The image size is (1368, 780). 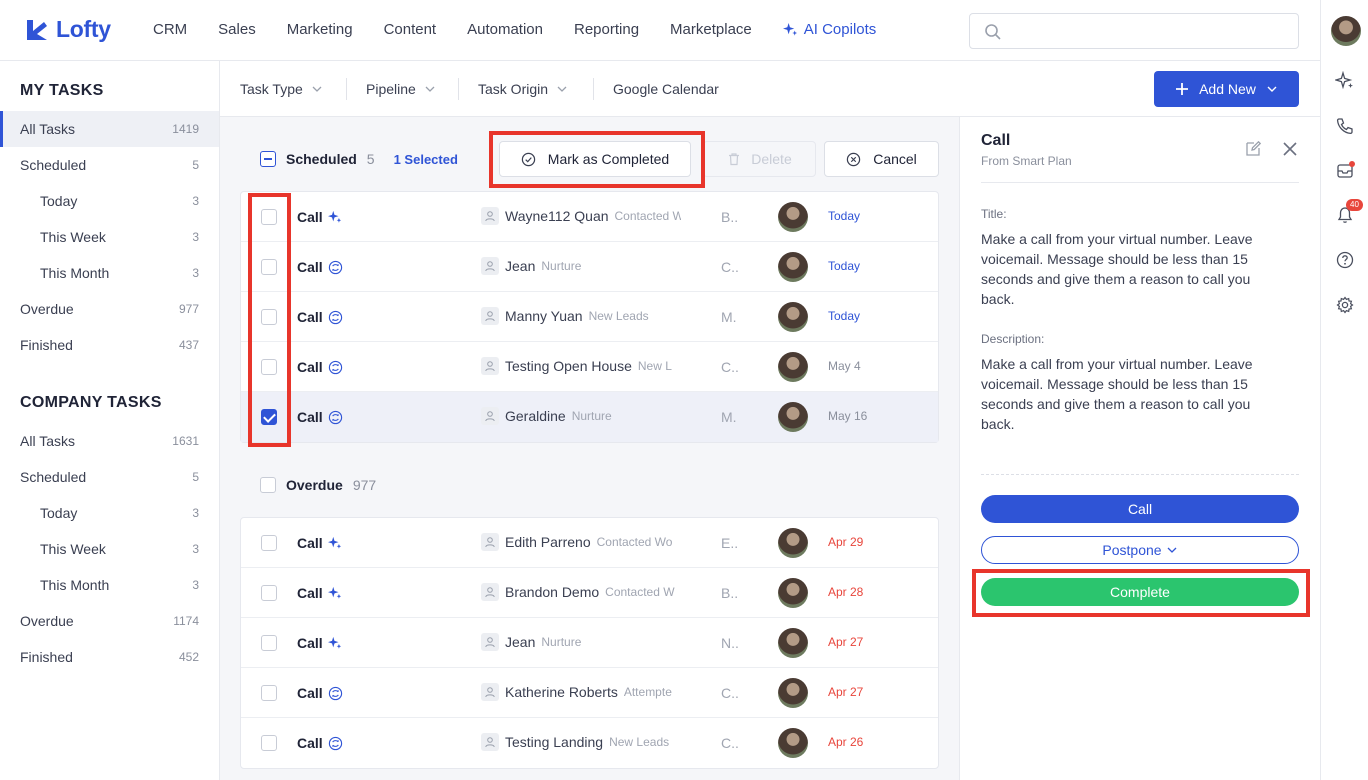 What do you see at coordinates (1290, 149) in the screenshot?
I see `close-icon` at bounding box center [1290, 149].